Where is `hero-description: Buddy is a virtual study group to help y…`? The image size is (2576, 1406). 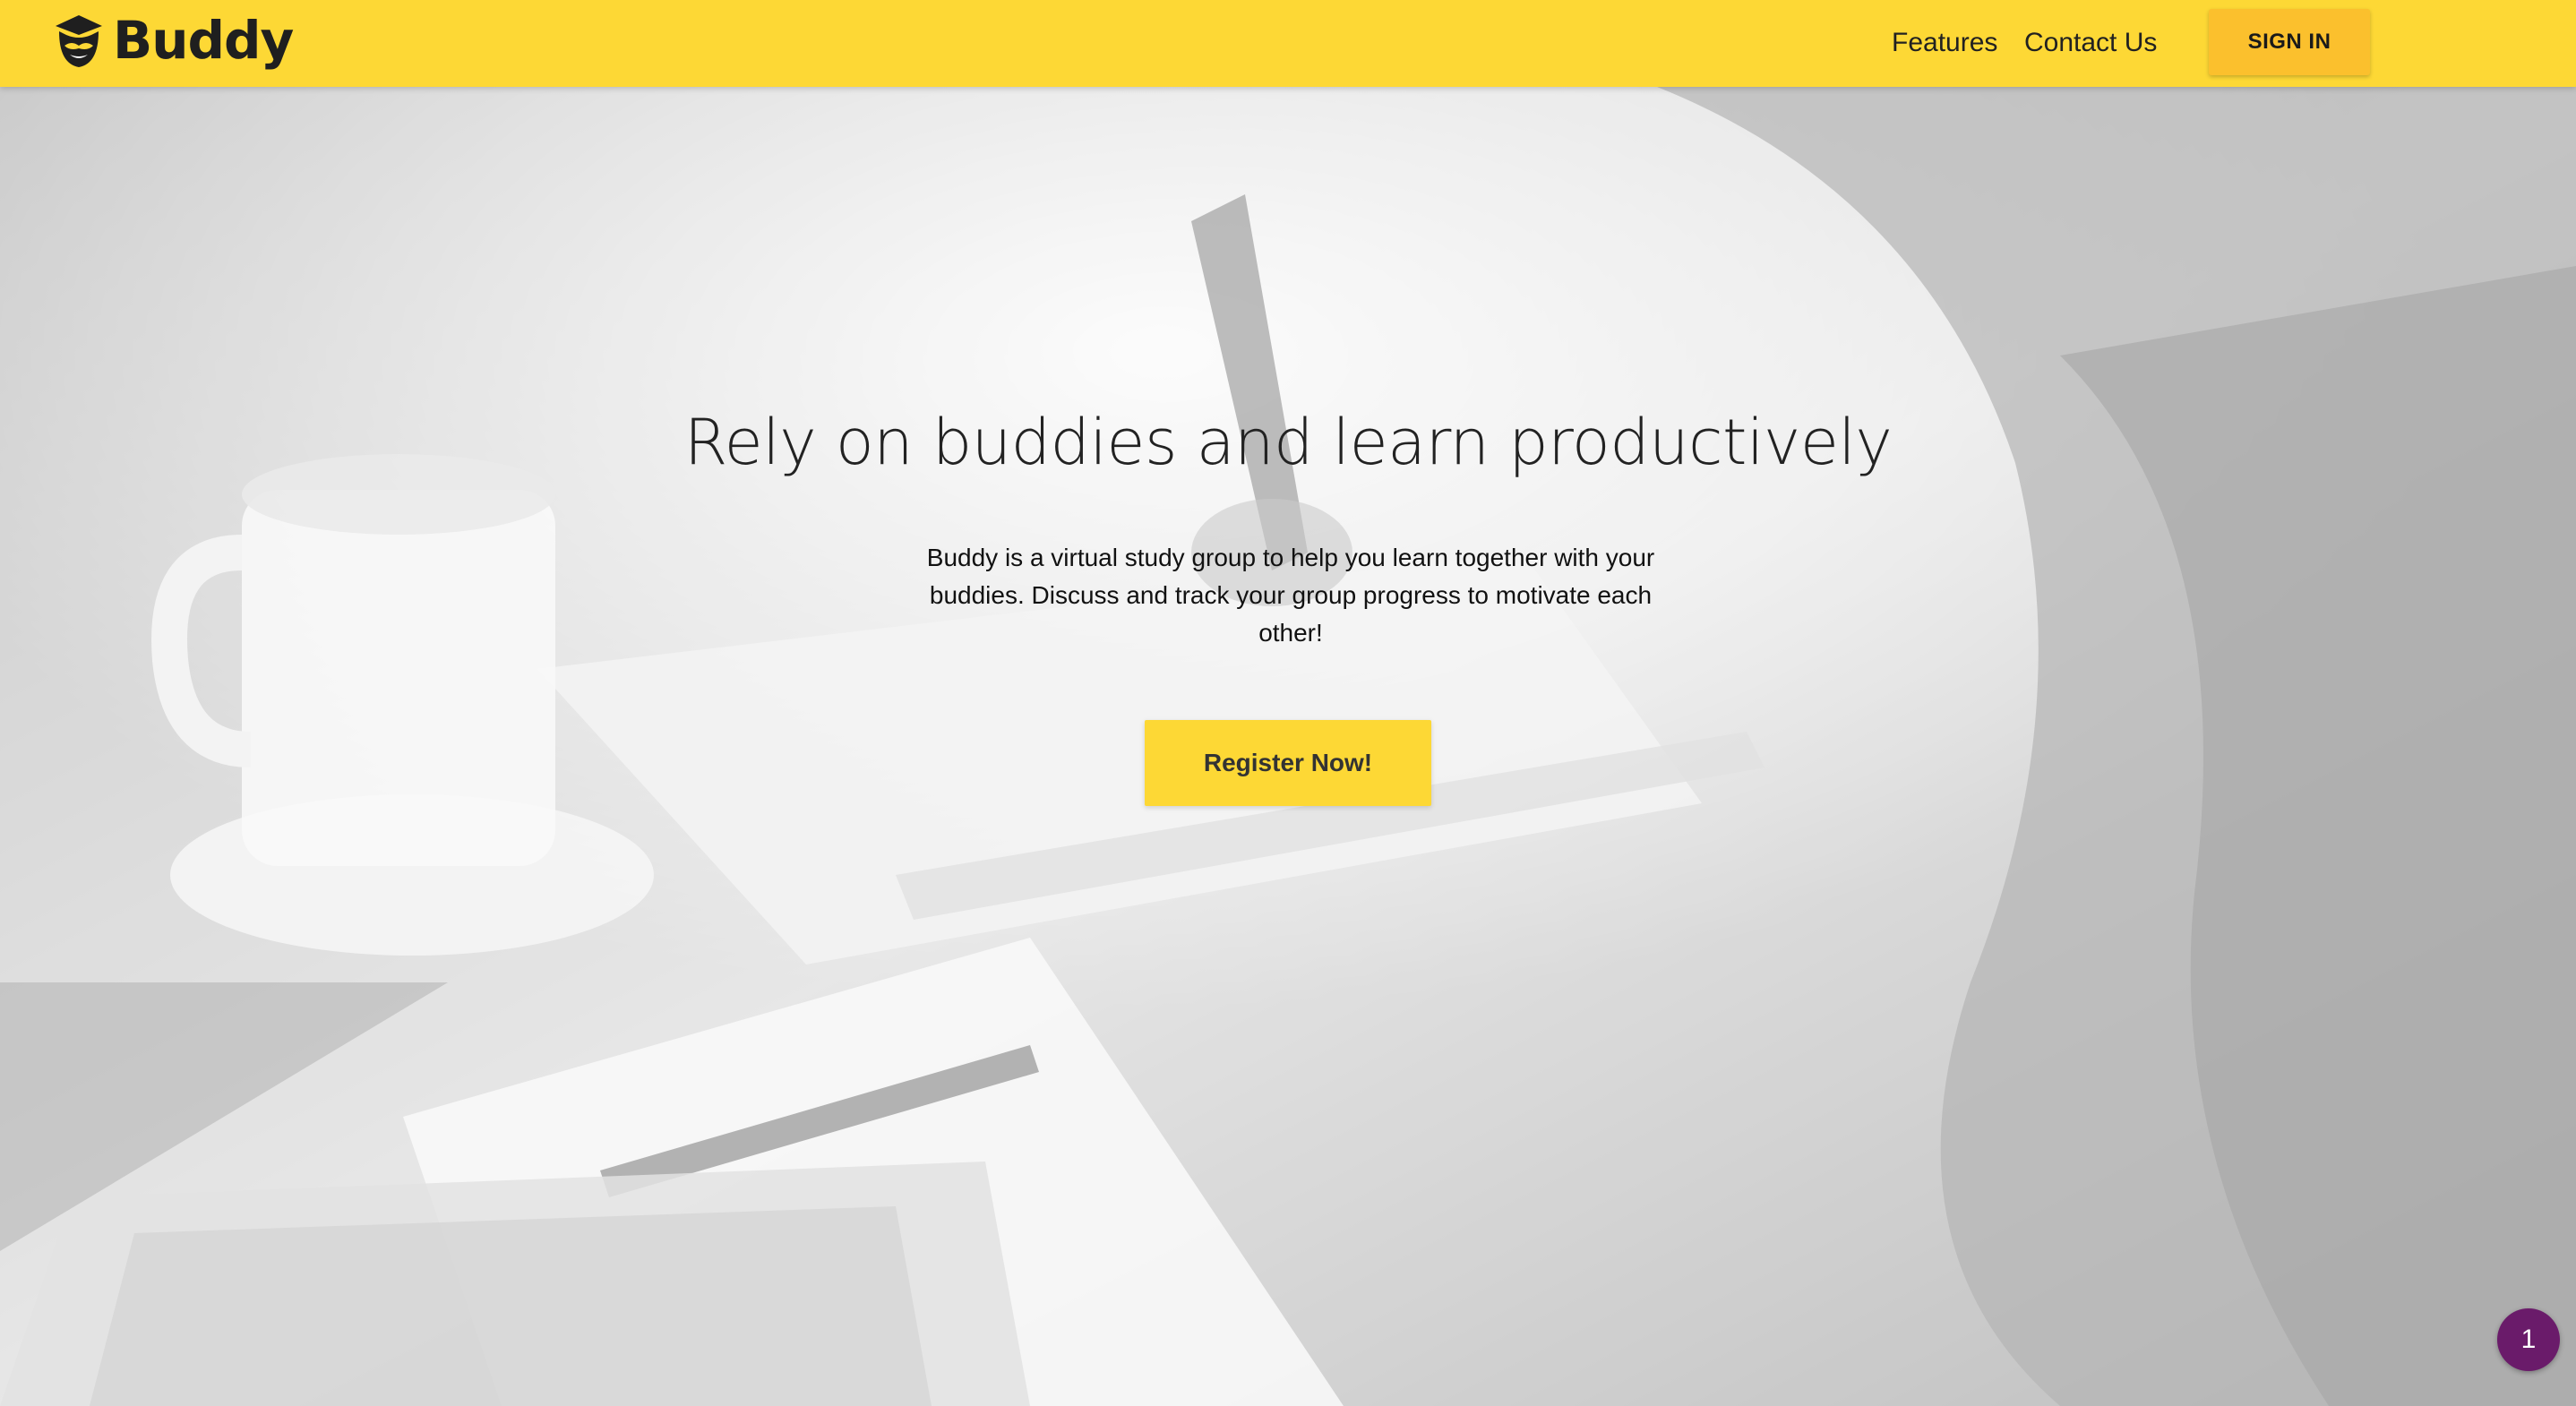
hero-description: Buddy is a virtual study group to help y… is located at coordinates (1290, 595).